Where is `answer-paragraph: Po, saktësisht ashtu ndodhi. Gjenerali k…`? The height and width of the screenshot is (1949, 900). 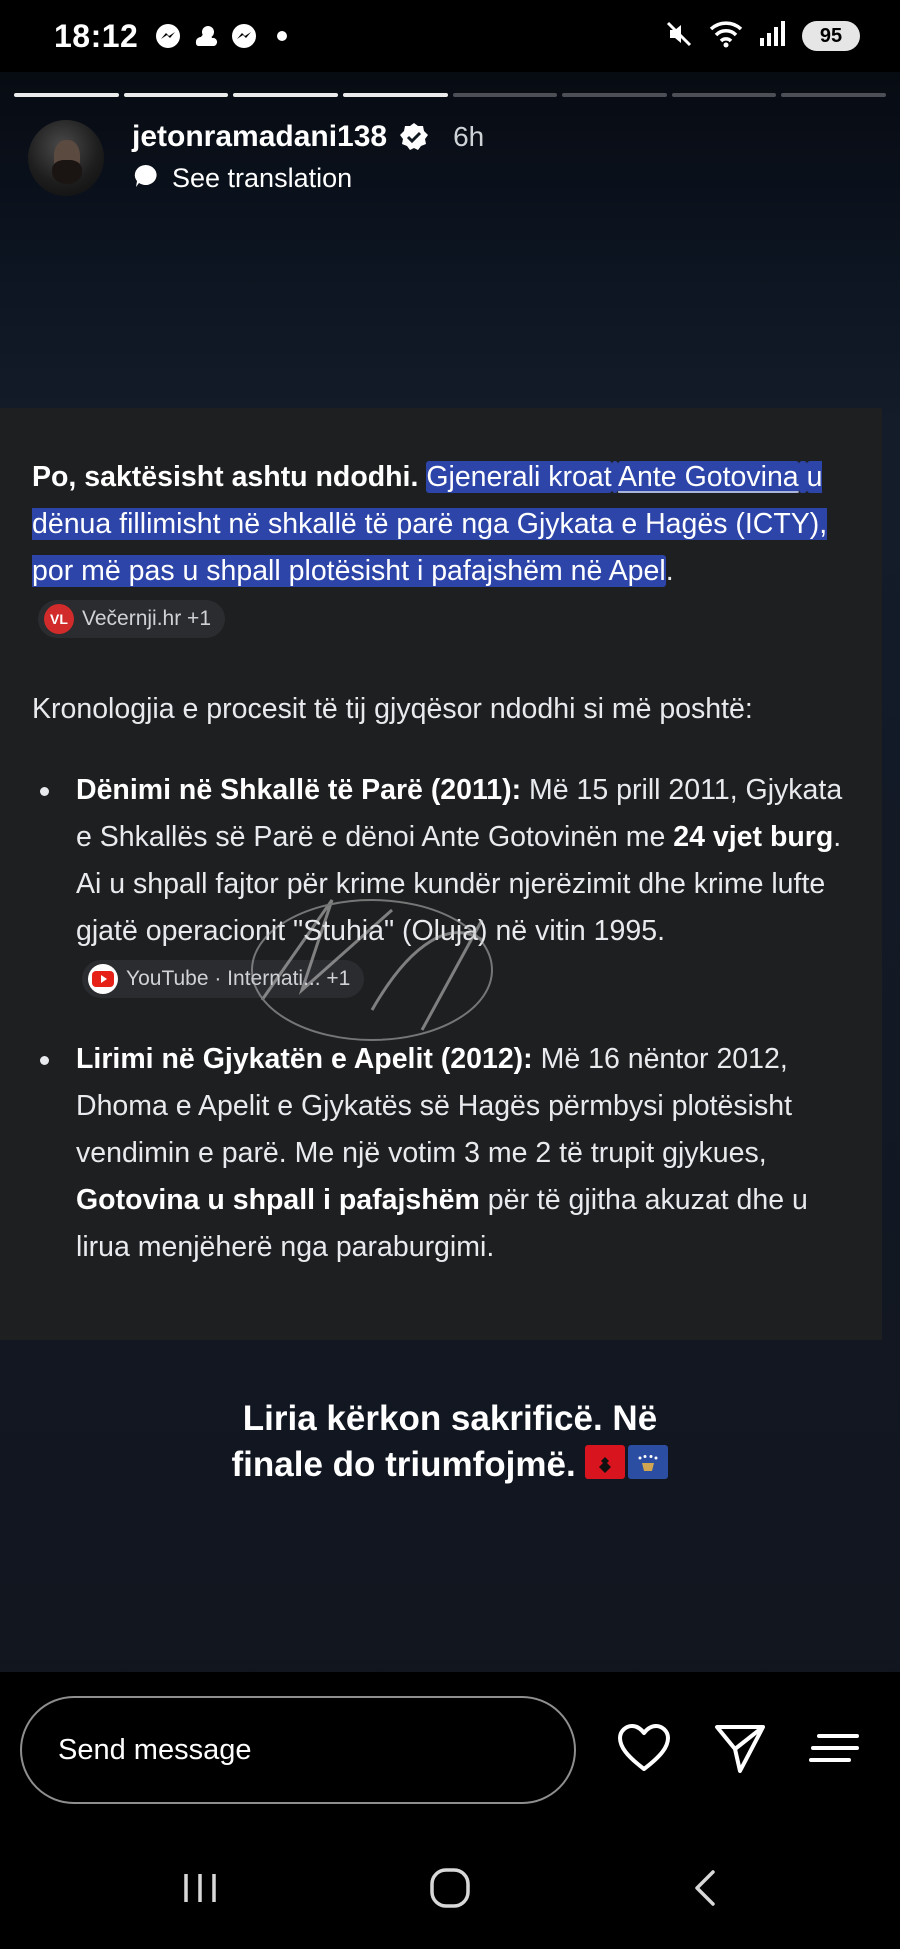 answer-paragraph: Po, saktësisht ashtu ndodhi. Gjenerali k… is located at coordinates (441, 548).